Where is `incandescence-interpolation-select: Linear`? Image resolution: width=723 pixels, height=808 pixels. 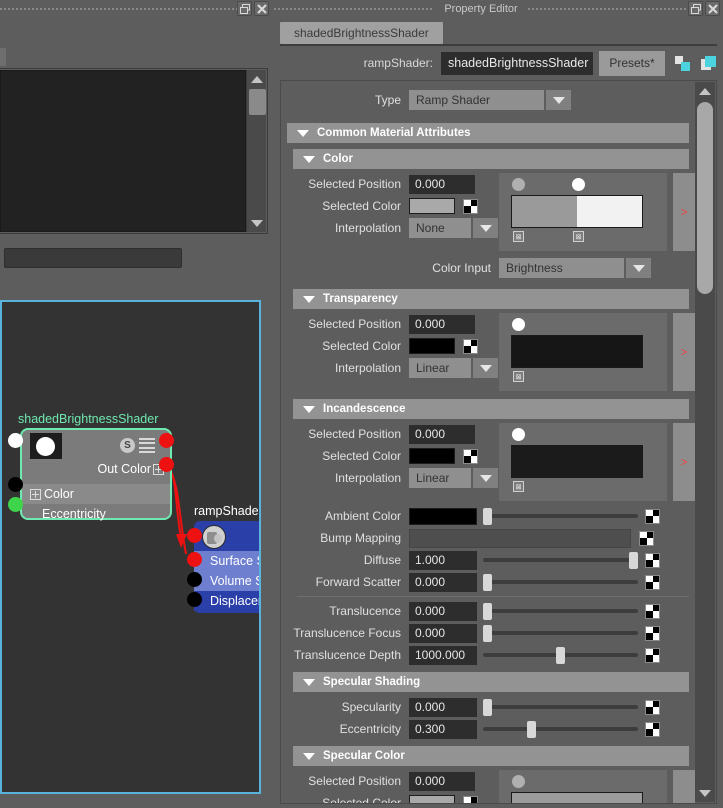
incandescence-interpolation-select: Linear is located at coordinates (440, 478).